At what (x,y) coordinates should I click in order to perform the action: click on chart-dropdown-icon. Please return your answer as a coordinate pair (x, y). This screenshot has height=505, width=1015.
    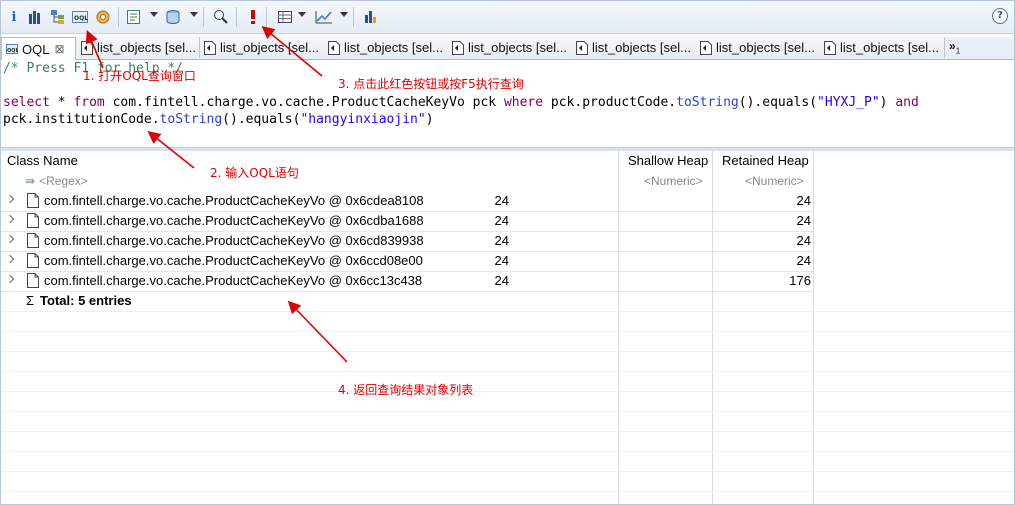
    Looking at the image, I should click on (344, 14).